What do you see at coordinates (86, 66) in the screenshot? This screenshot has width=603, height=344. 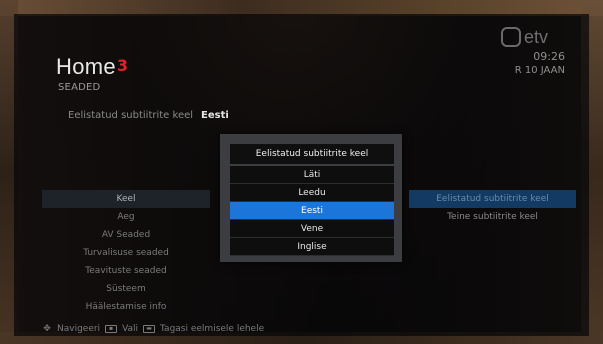 I see `home-title-text: Home` at bounding box center [86, 66].